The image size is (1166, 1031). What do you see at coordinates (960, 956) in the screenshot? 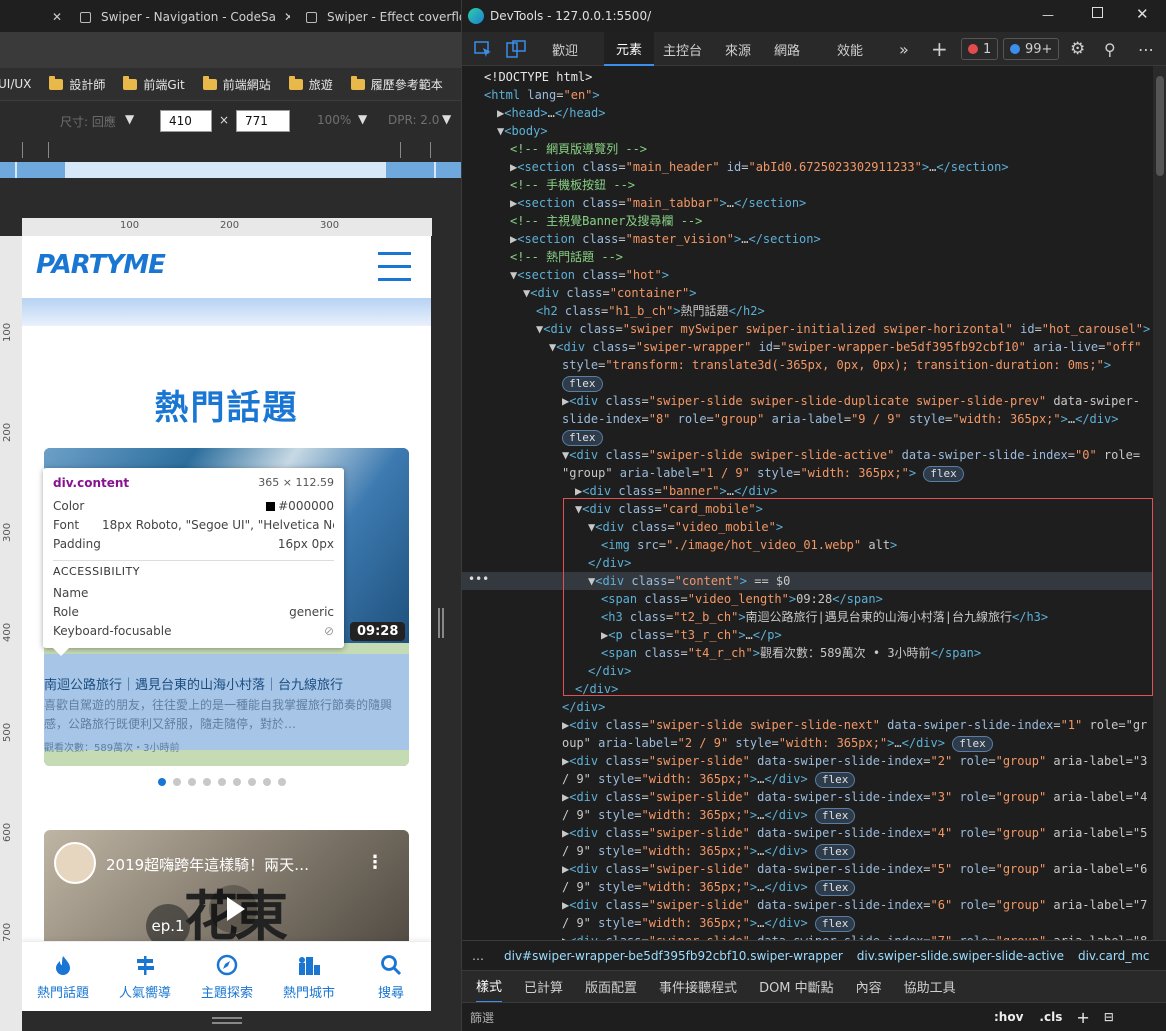
I see `breadcrumb-item: div.swiper-slide.swiper-slide-active` at bounding box center [960, 956].